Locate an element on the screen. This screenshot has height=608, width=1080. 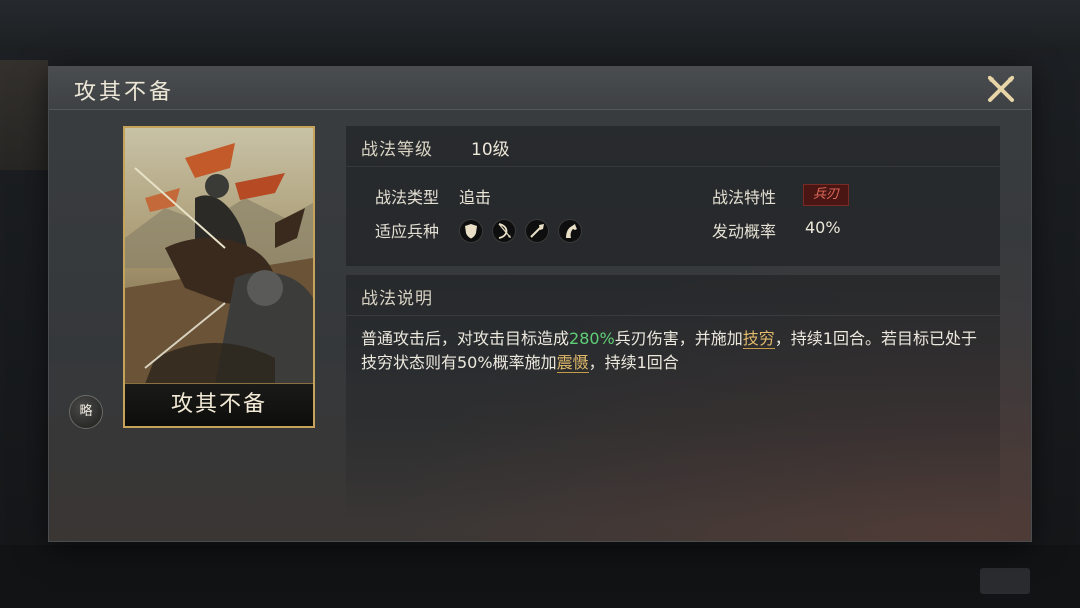
units-label: 适应兵种 is located at coordinates (407, 231).